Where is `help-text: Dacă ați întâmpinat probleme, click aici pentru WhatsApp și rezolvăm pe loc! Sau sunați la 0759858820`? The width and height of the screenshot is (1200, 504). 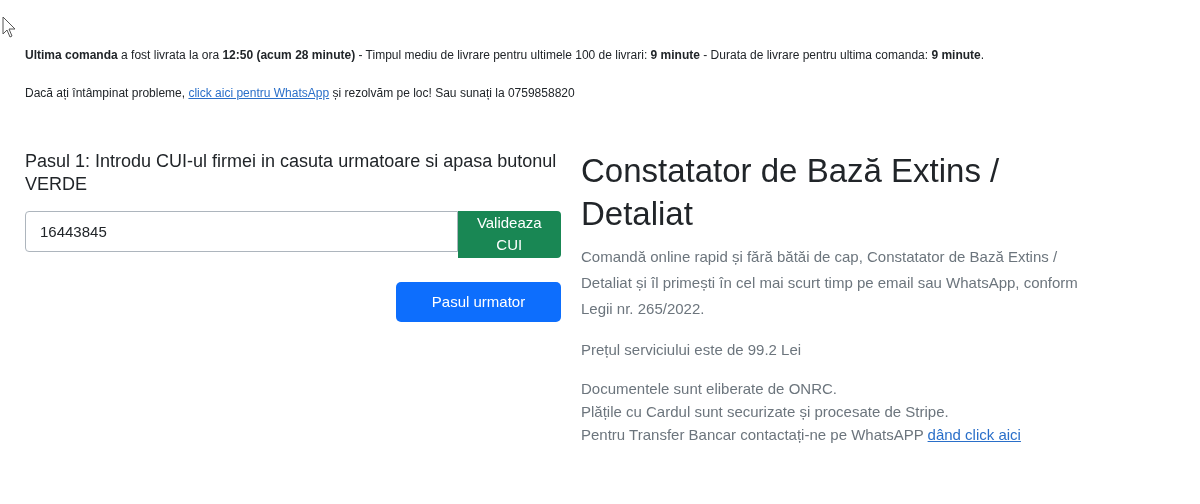
help-text: Dacă ați întâmpinat probleme, click aici pentru WhatsApp și rezolvăm pe loc! Sau sunați la 0759858820 is located at coordinates (300, 93).